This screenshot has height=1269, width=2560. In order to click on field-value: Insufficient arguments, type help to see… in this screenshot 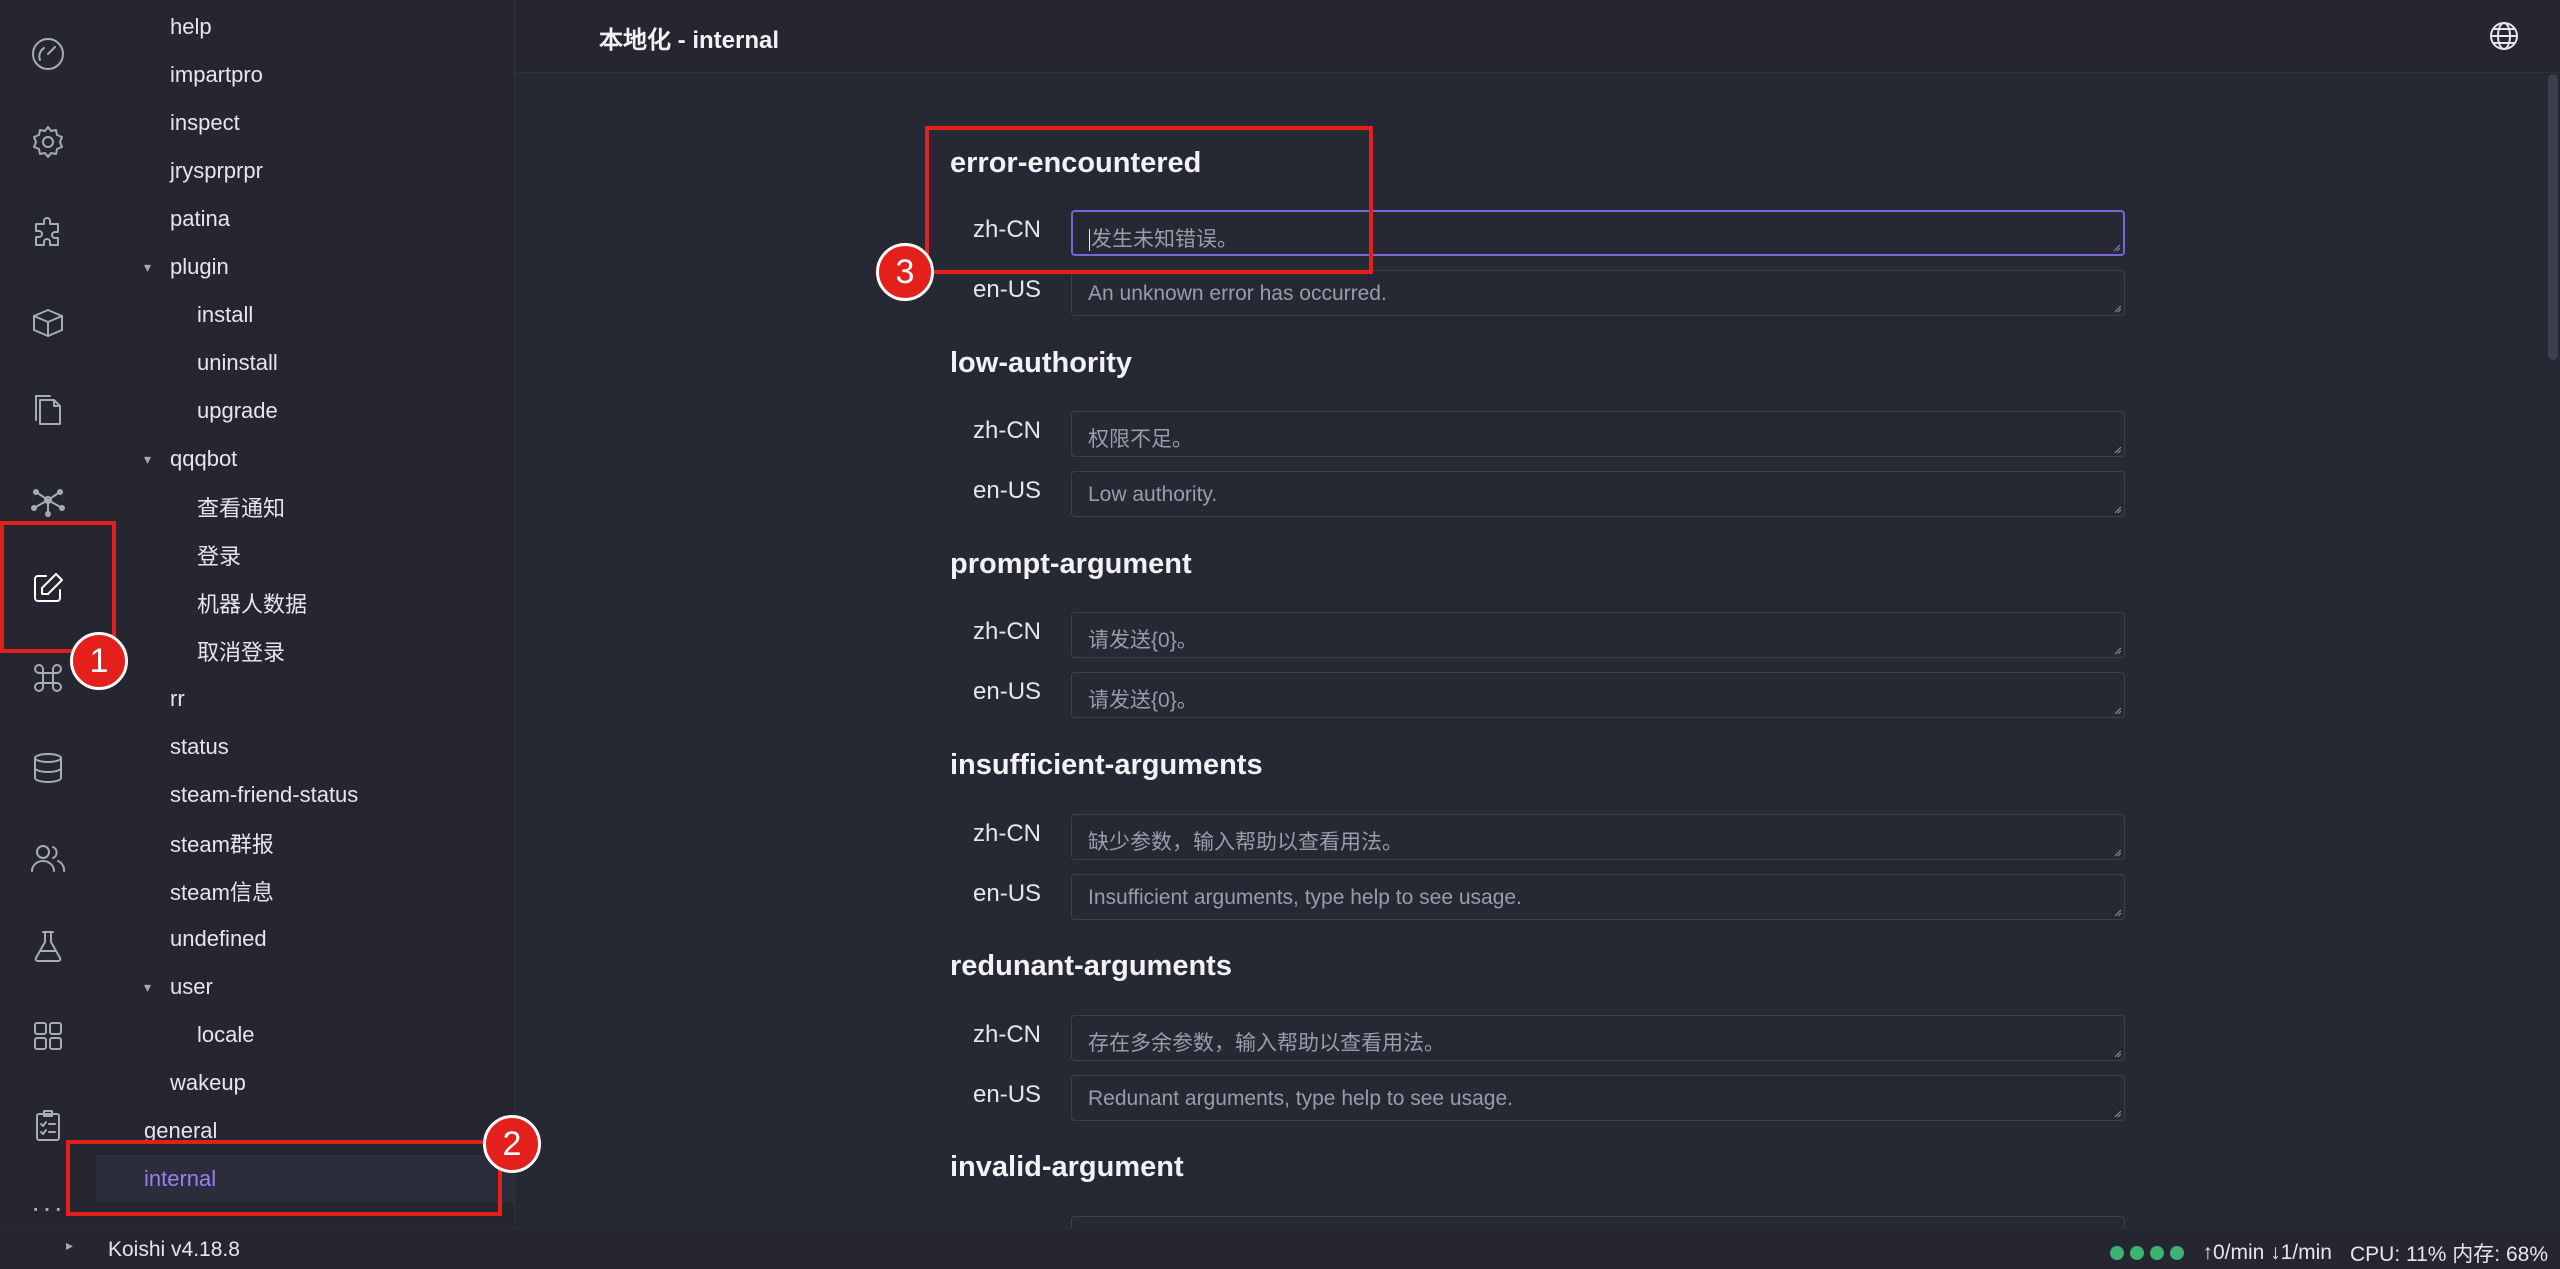, I will do `click(1305, 897)`.